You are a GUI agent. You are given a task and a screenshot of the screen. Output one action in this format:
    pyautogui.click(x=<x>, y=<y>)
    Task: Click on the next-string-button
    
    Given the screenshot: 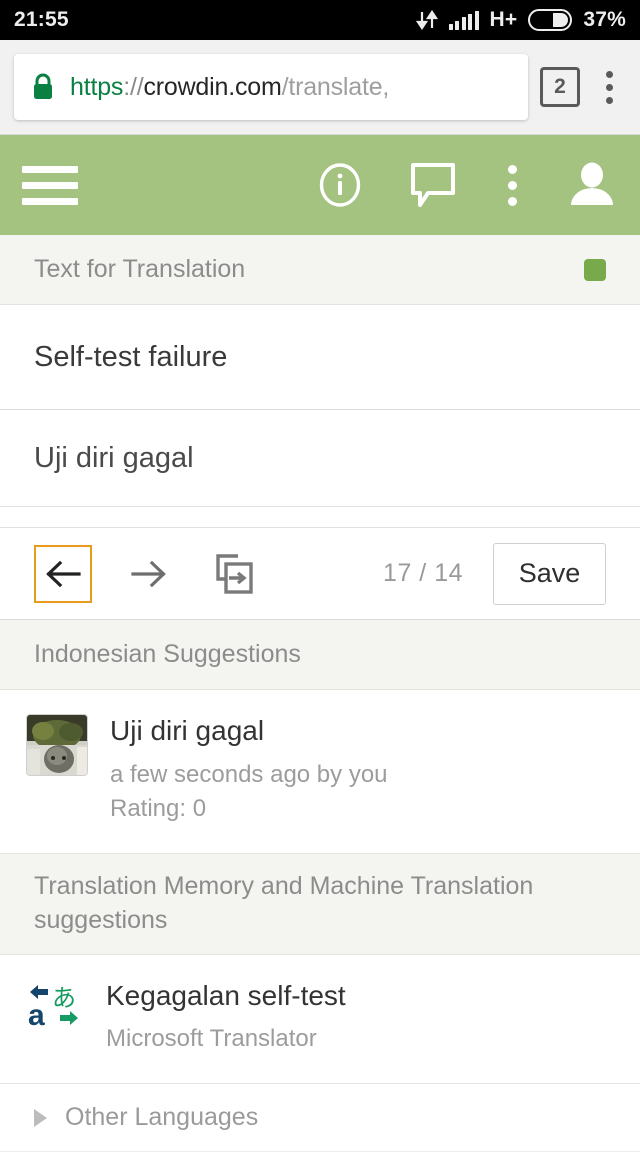 What is the action you would take?
    pyautogui.click(x=149, y=574)
    